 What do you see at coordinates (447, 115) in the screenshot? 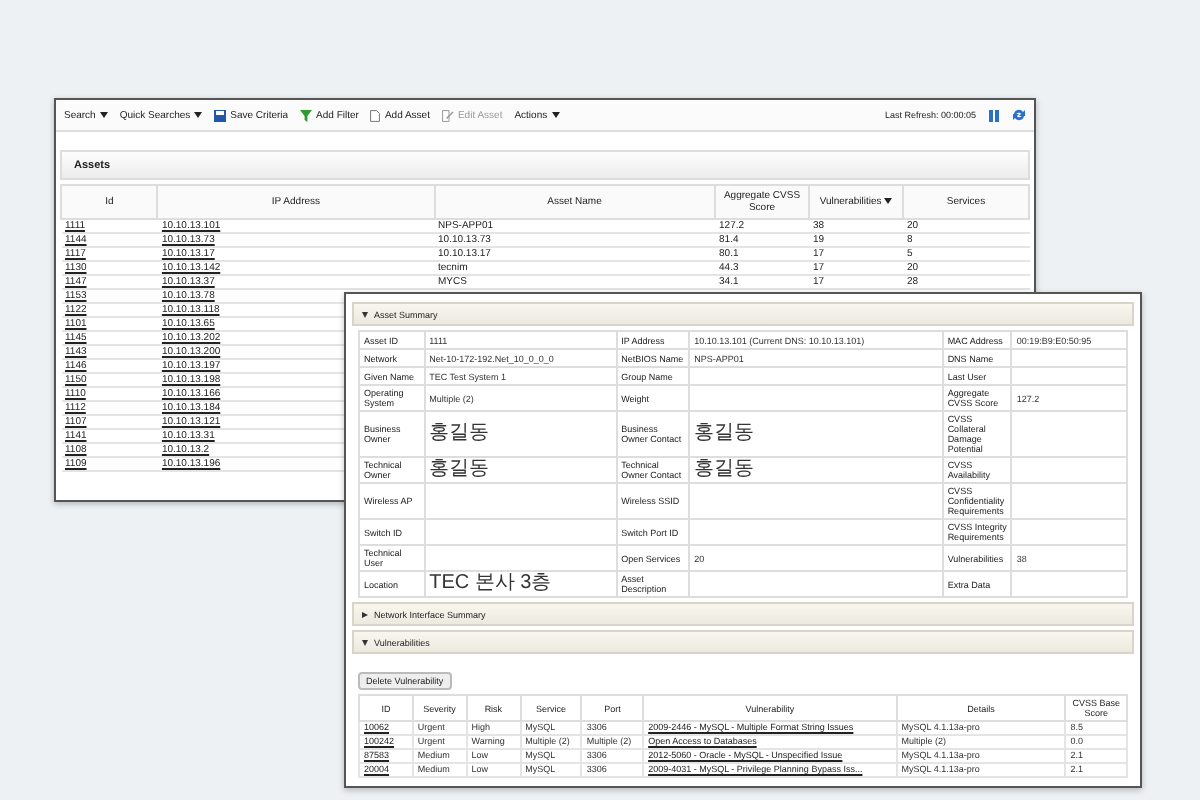
I see `edit-document-icon` at bounding box center [447, 115].